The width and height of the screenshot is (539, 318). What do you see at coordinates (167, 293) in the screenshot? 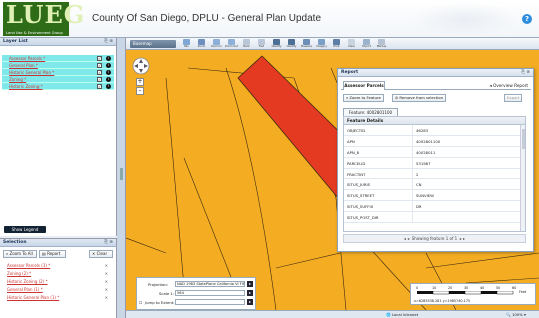
I see `scale-label: Scale 1:` at bounding box center [167, 293].